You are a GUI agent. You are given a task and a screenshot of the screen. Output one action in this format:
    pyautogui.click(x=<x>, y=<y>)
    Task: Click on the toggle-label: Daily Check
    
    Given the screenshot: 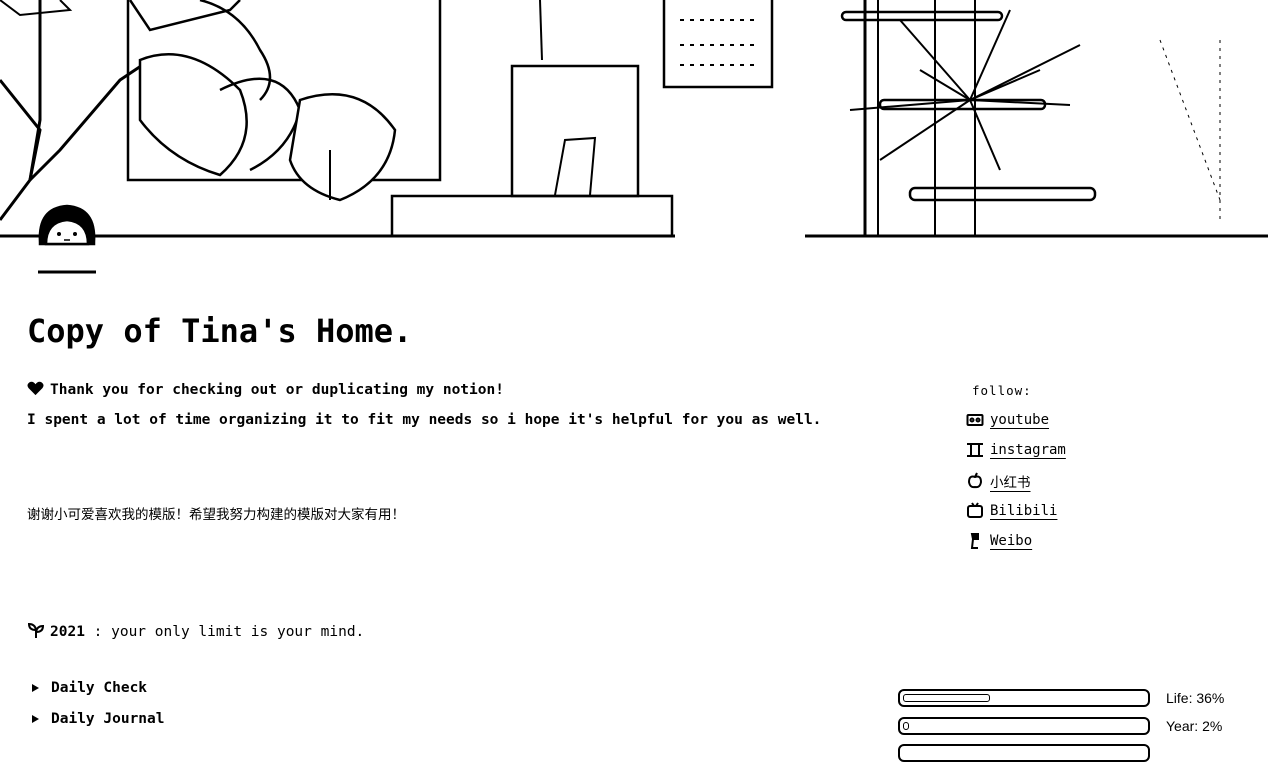 What is the action you would take?
    pyautogui.click(x=99, y=688)
    